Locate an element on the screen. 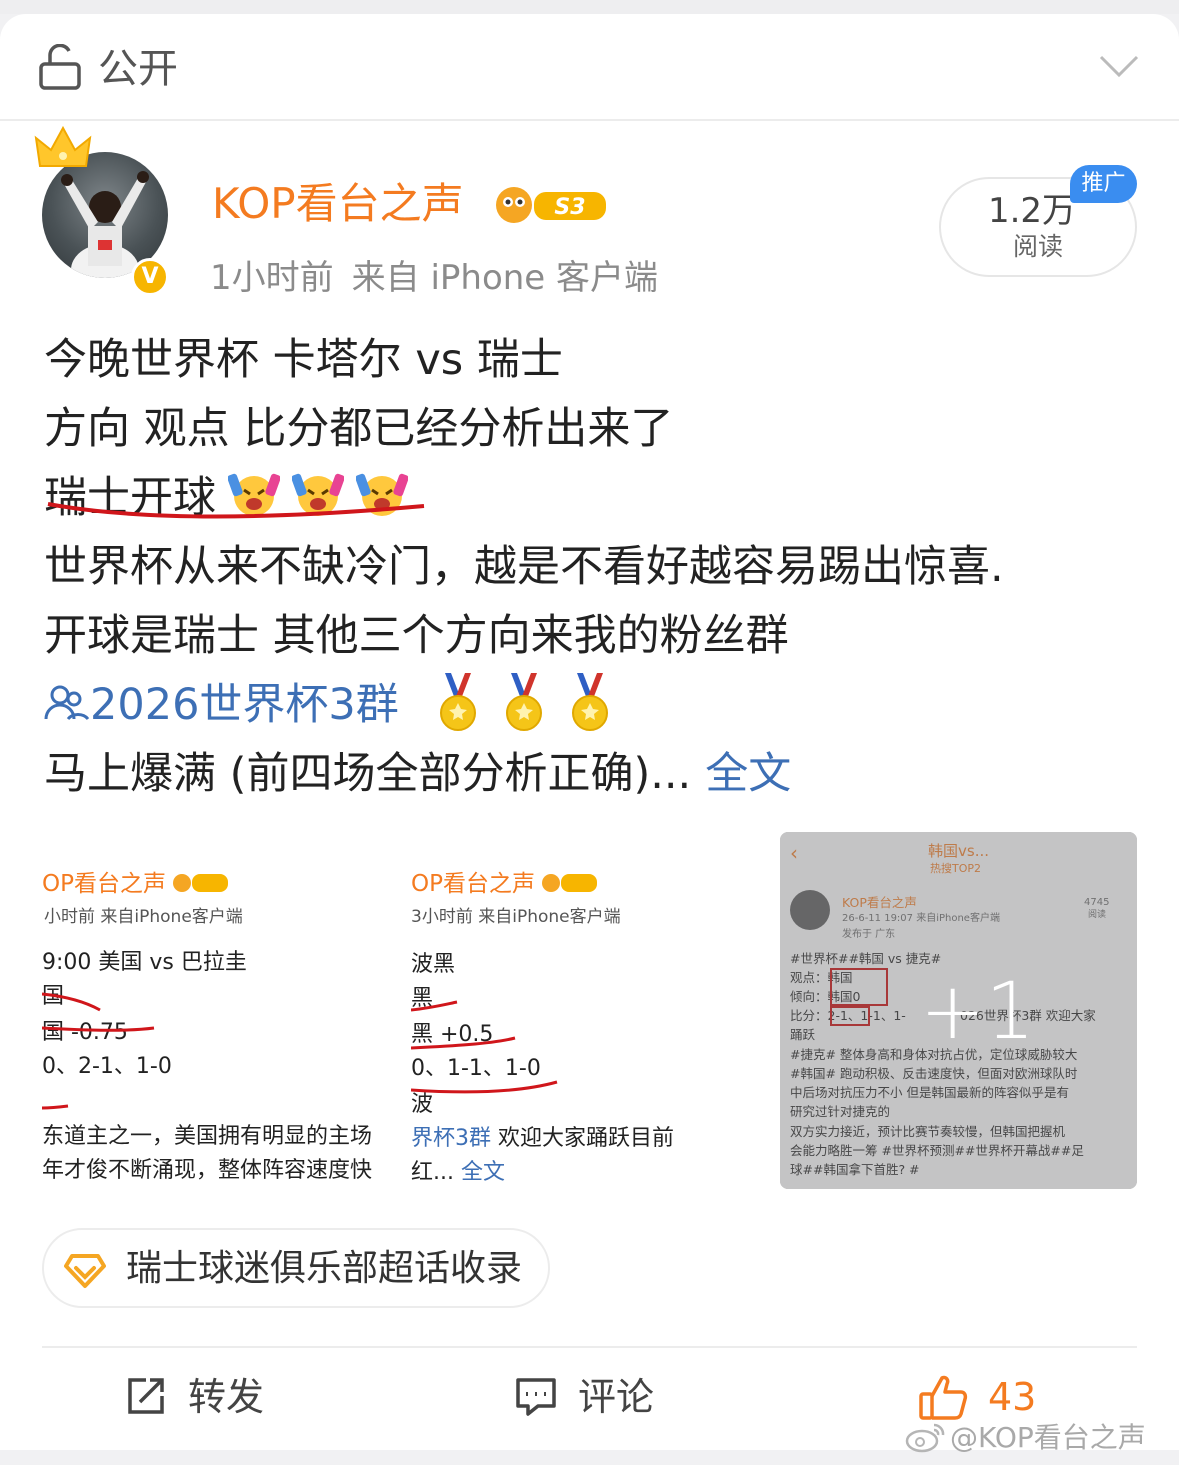 The height and width of the screenshot is (1465, 1179). comment-label: 评论 is located at coordinates (616, 1397).